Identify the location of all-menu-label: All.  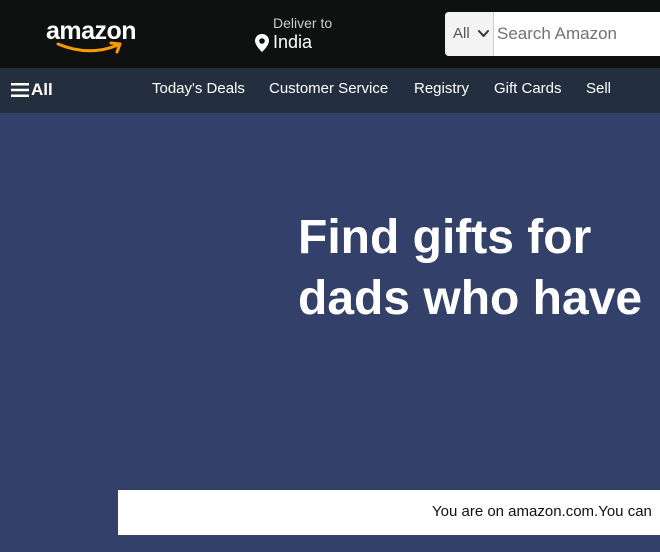
(42, 89).